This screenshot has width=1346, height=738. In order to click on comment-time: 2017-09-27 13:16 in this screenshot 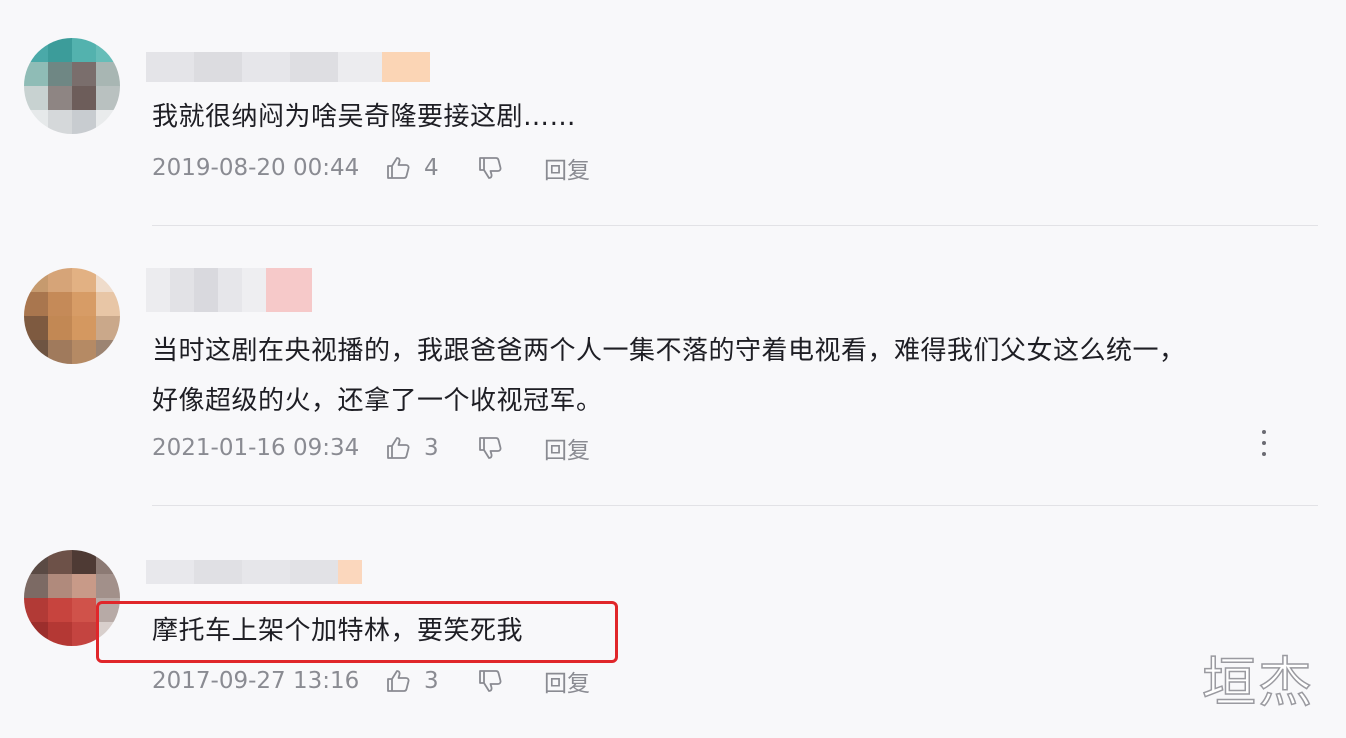, I will do `click(256, 681)`.